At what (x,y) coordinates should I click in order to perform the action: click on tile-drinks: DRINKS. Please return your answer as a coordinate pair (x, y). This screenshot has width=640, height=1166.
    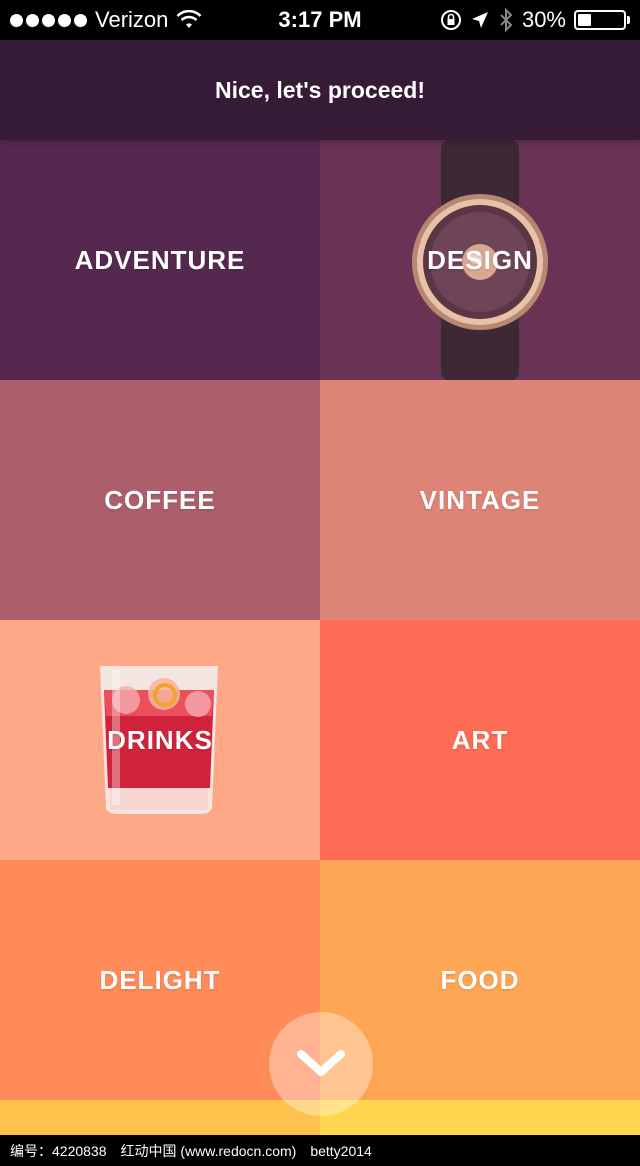
    Looking at the image, I should click on (160, 740).